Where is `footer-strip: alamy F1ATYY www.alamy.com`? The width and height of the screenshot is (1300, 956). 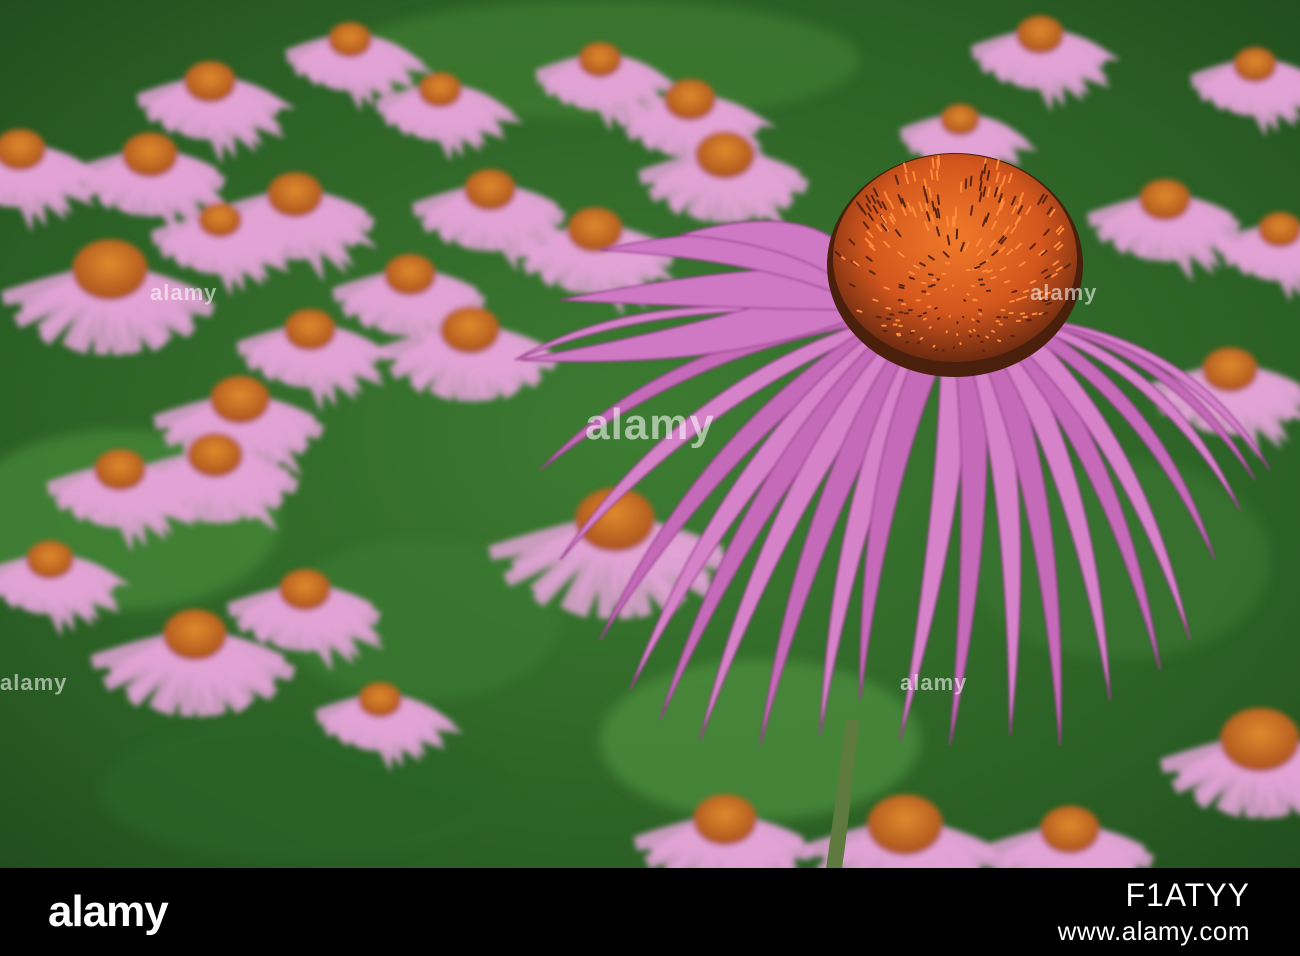 footer-strip: alamy F1ATYY www.alamy.com is located at coordinates (650, 912).